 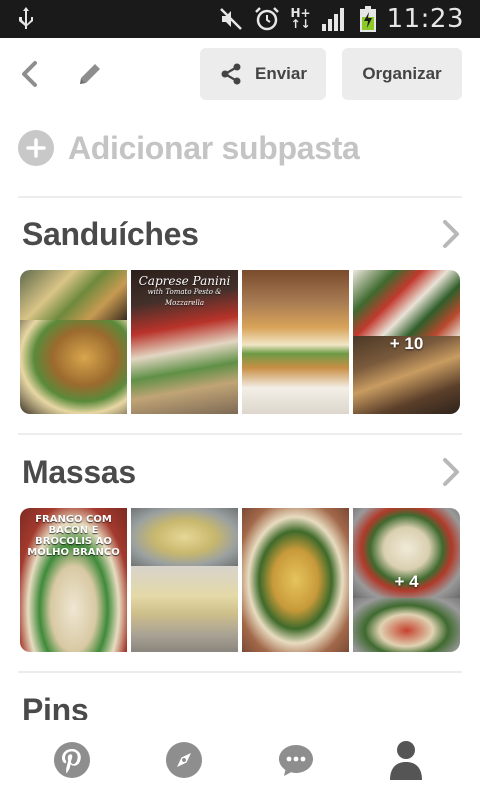 I want to click on usb-icon, so click(x=26, y=18).